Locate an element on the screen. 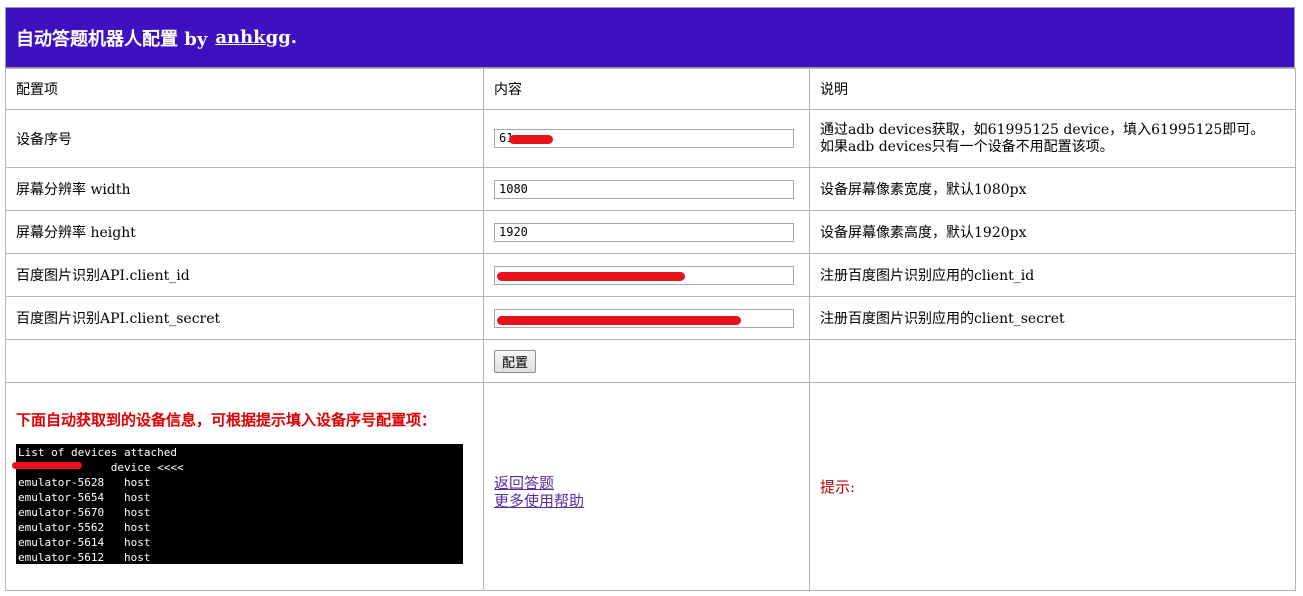 The height and width of the screenshot is (596, 1303). hint-label: 提示: is located at coordinates (838, 487).